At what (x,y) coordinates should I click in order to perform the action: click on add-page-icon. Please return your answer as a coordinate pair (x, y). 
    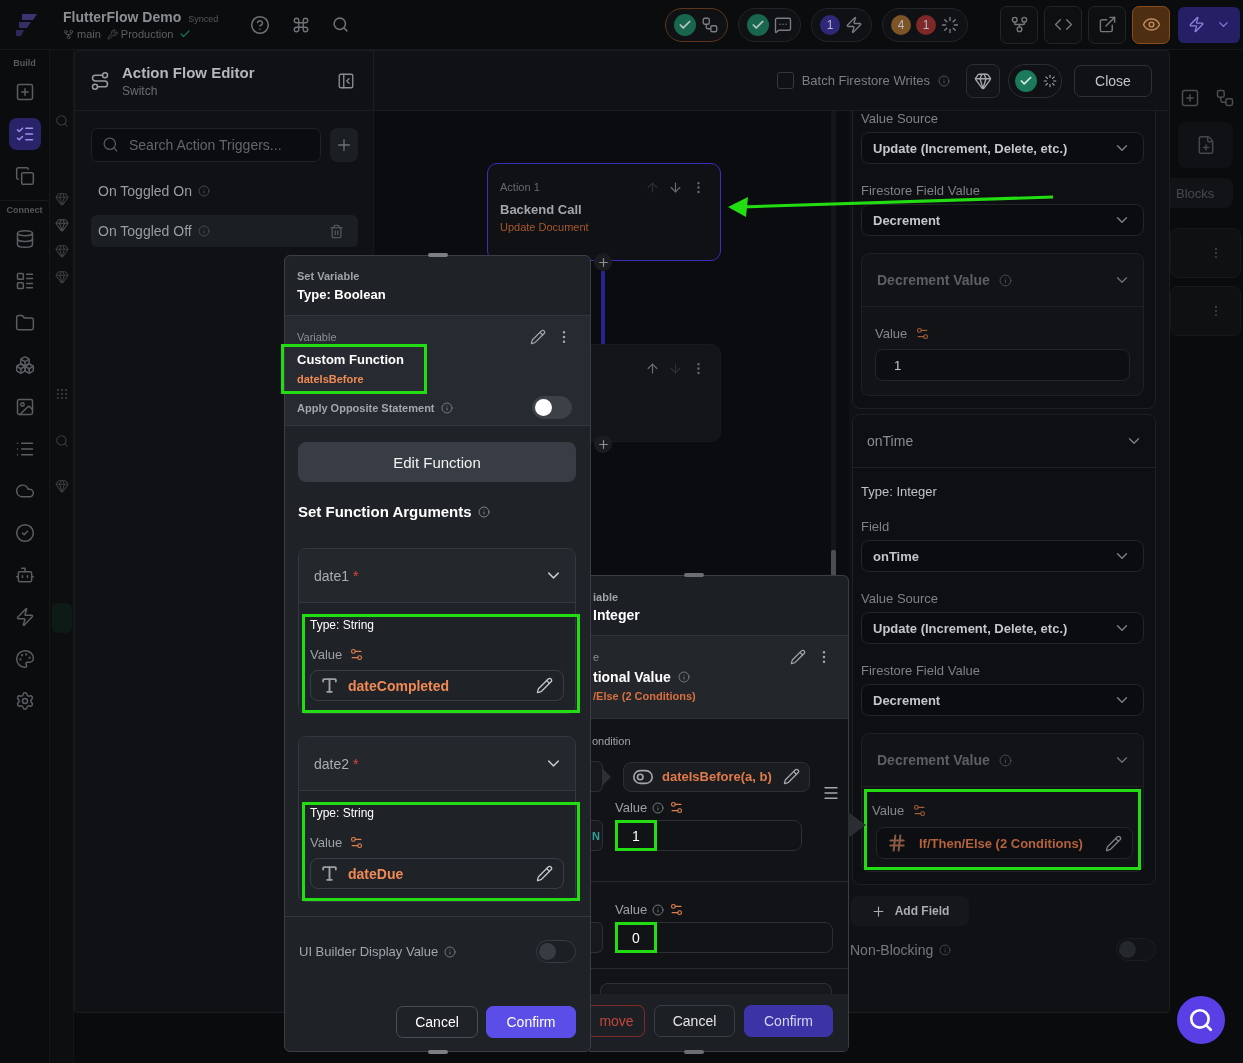
    Looking at the image, I should click on (1190, 98).